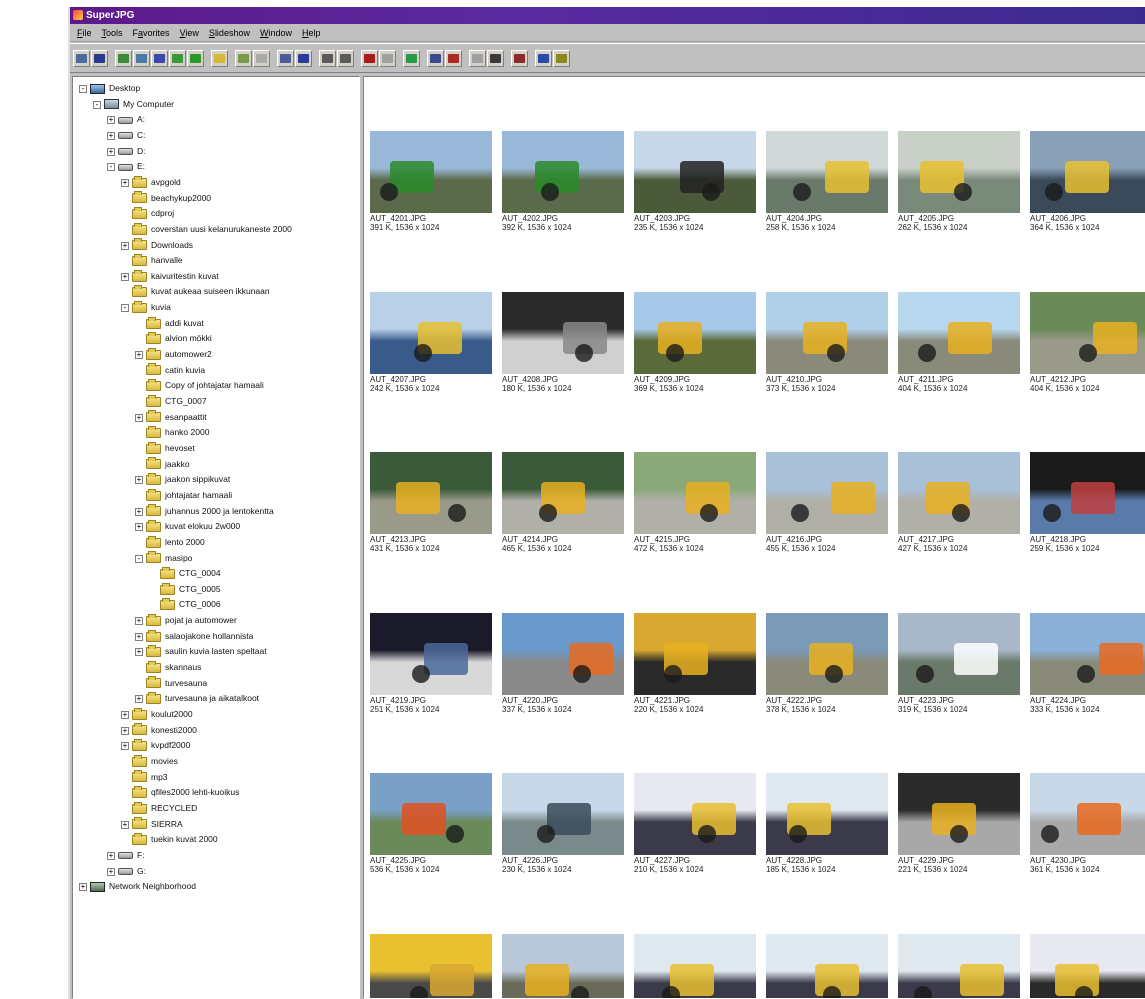  Describe the element at coordinates (169, 558) in the screenshot. I see `tree-item: masipo` at that location.